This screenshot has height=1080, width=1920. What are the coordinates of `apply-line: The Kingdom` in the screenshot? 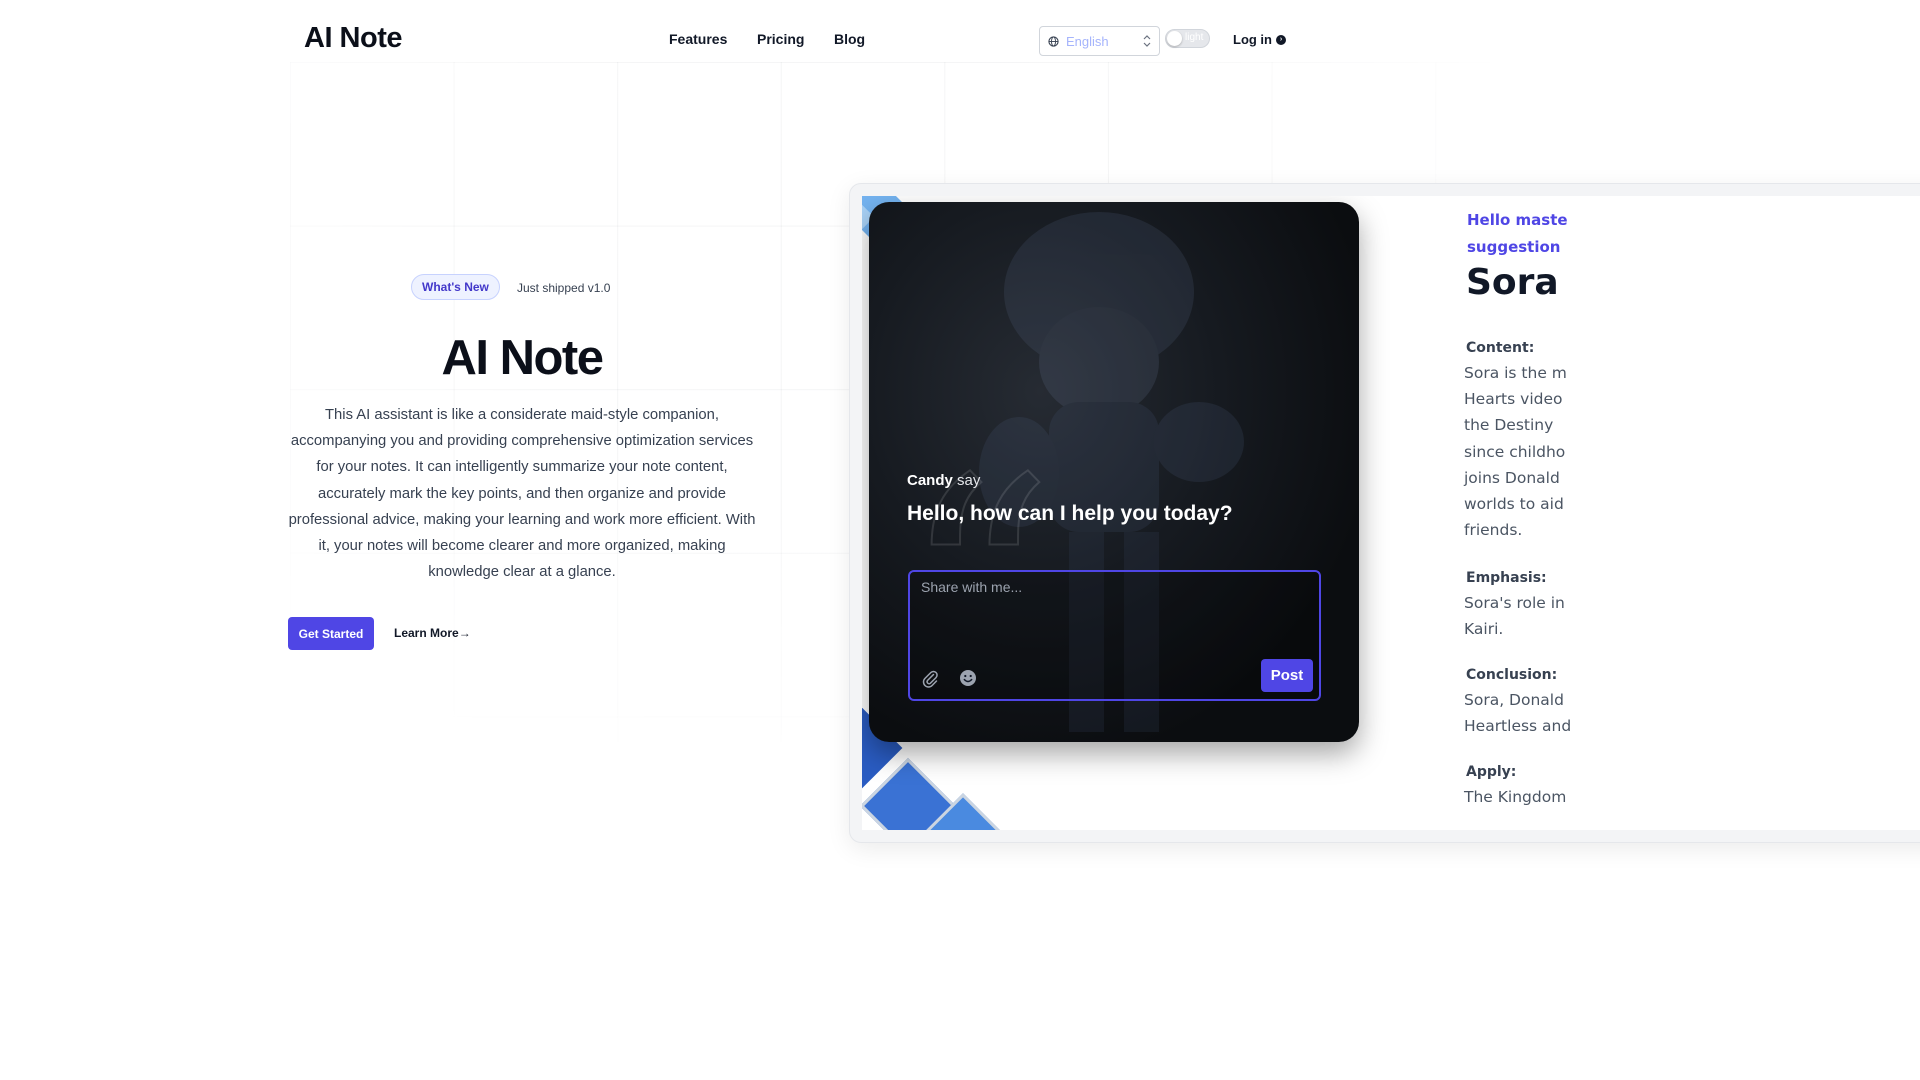 It's located at (1515, 797).